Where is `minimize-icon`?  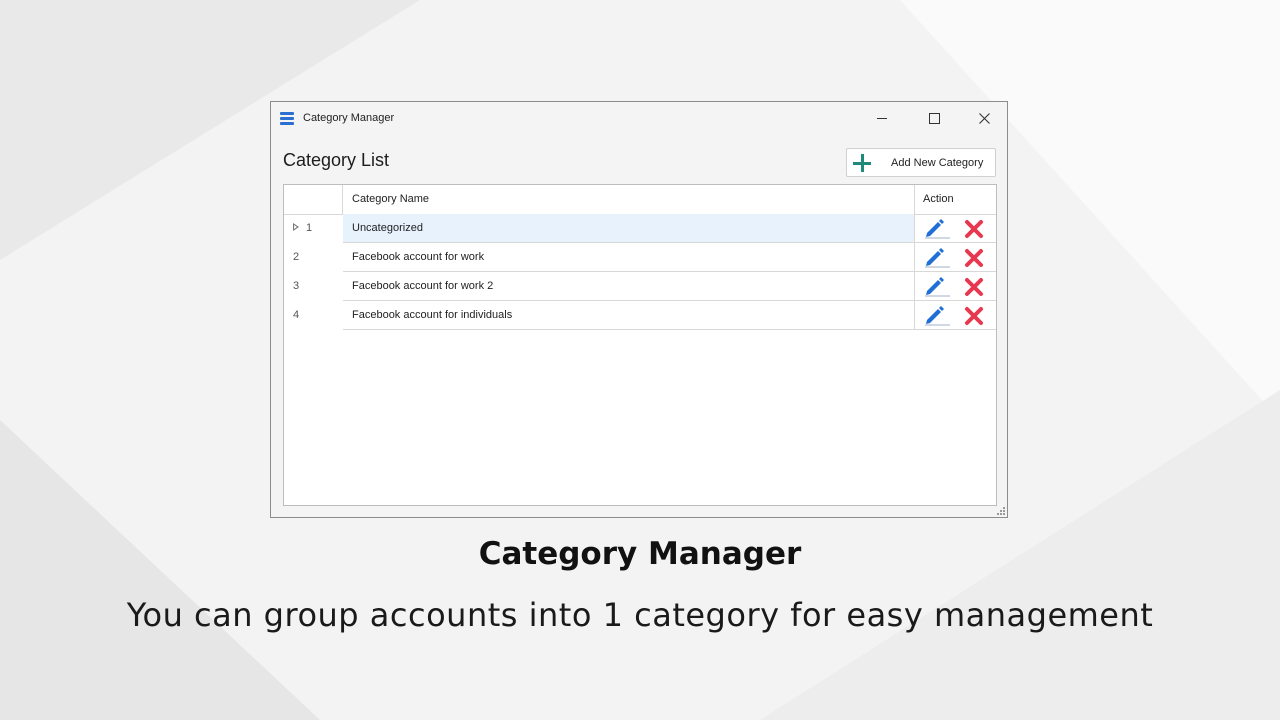
minimize-icon is located at coordinates (882, 118).